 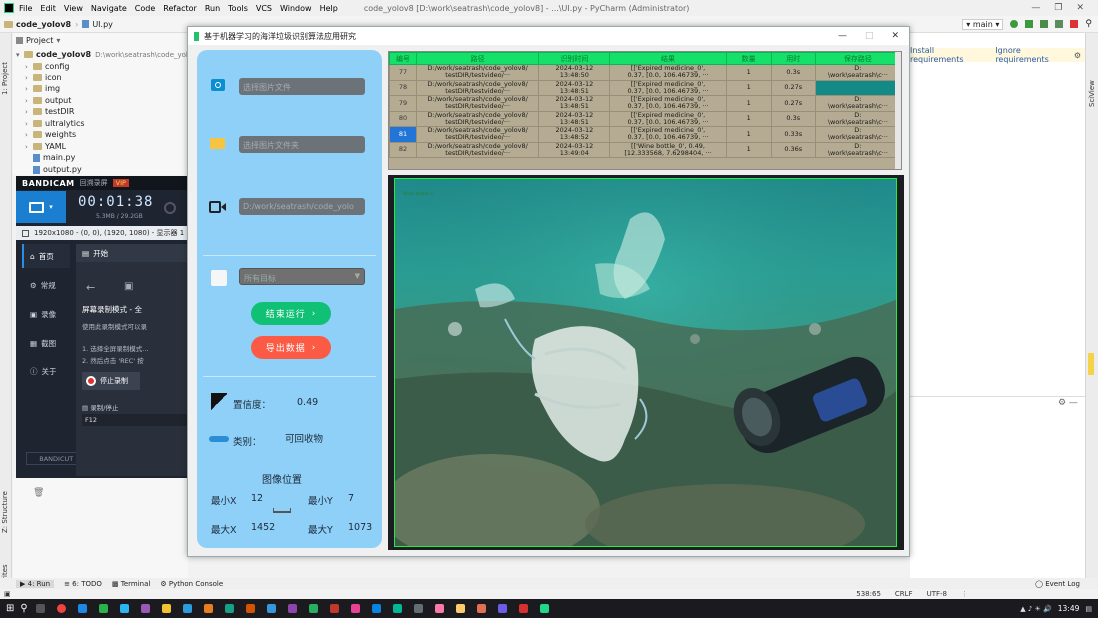 What do you see at coordinates (1074, 24) in the screenshot?
I see `stop-icon` at bounding box center [1074, 24].